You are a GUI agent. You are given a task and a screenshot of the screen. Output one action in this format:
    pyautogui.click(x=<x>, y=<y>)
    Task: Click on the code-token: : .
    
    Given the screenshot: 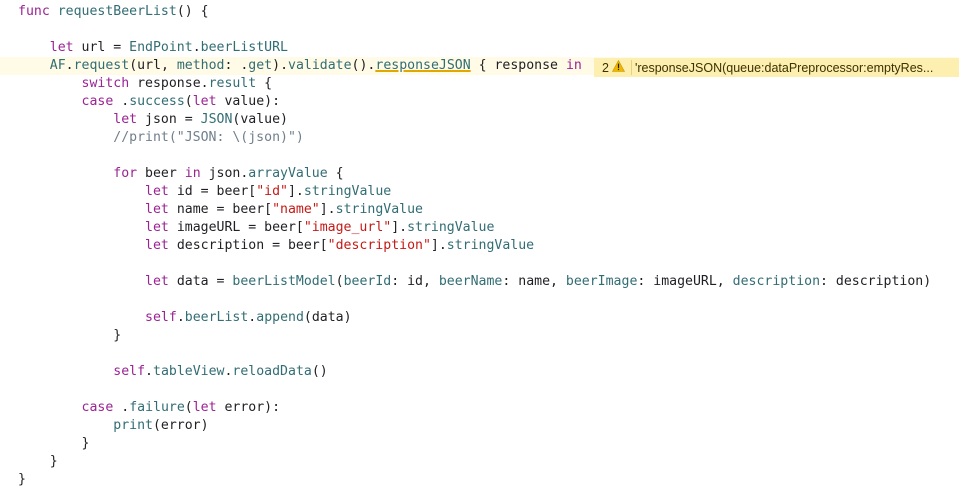 What is the action you would take?
    pyautogui.click(x=236, y=65)
    